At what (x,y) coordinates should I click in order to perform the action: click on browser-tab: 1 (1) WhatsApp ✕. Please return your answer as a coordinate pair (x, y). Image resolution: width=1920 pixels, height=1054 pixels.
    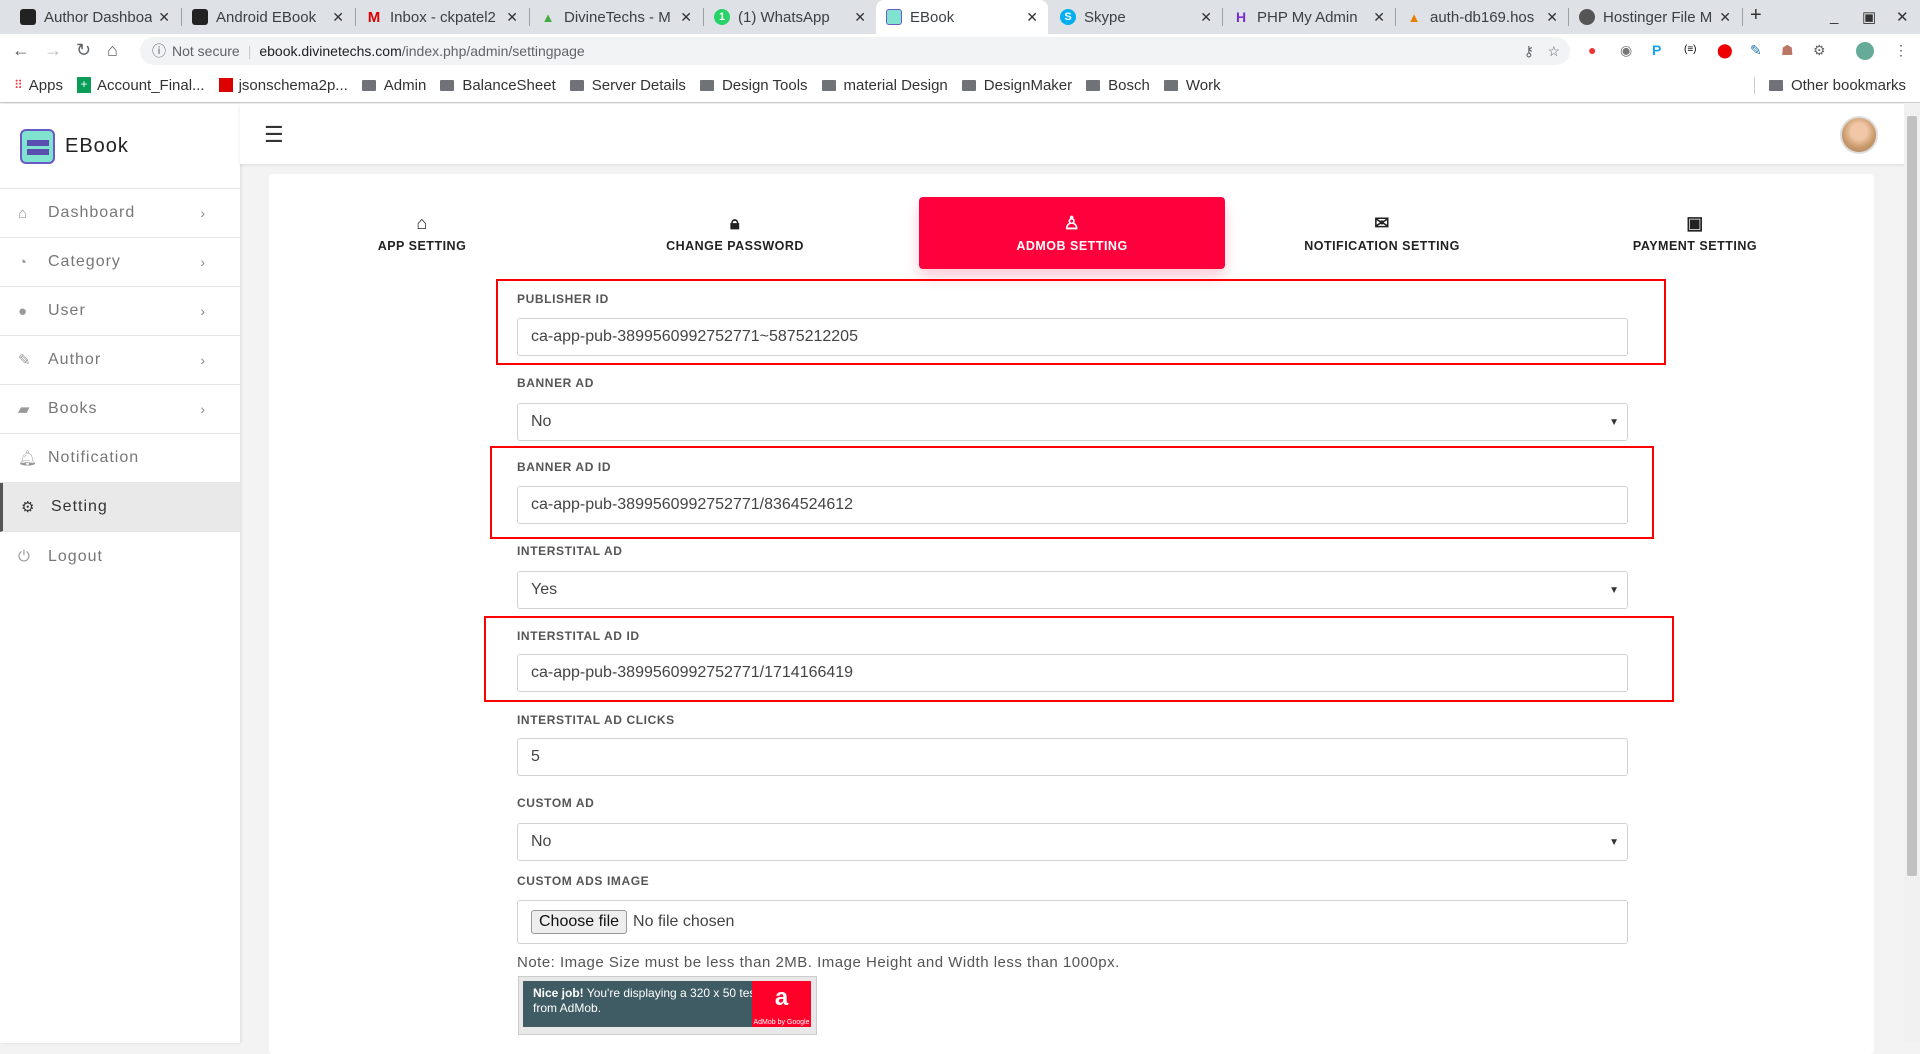
    Looking at the image, I should click on (790, 17).